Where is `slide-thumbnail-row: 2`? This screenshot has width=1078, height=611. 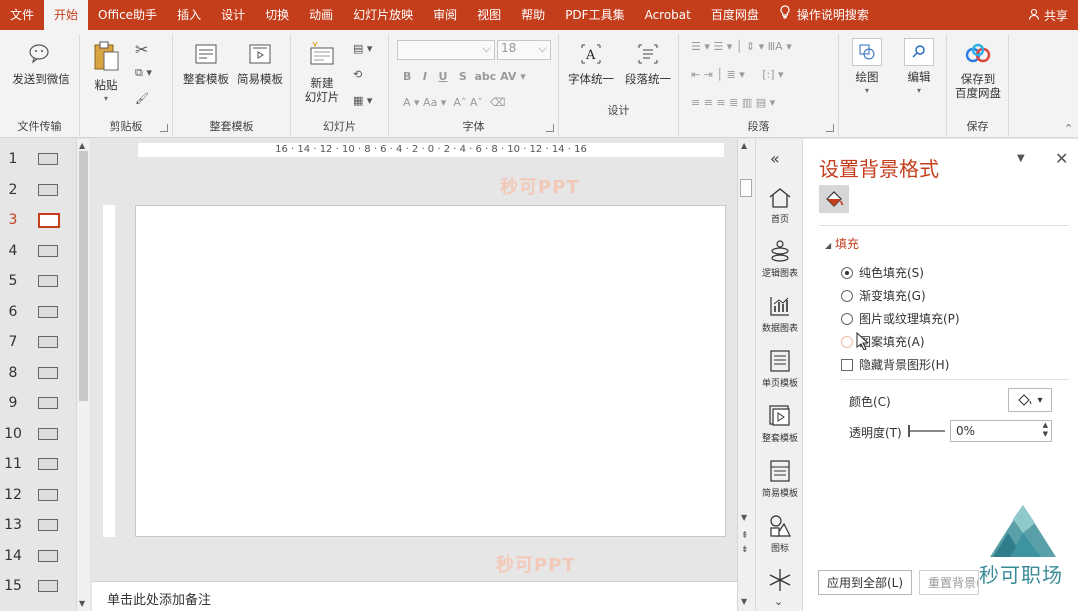
slide-thumbnail-row: 2 is located at coordinates (38, 190).